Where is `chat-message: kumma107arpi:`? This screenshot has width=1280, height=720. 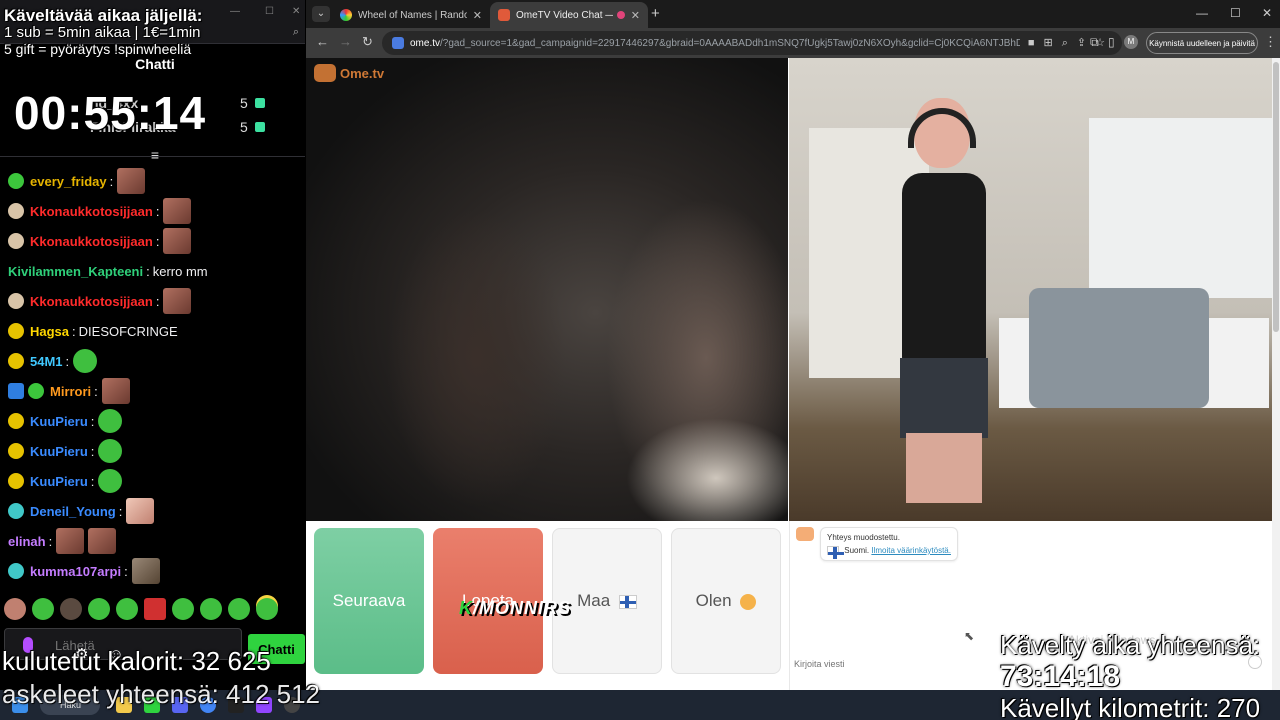
chat-message: kumma107arpi: is located at coordinates (84, 571).